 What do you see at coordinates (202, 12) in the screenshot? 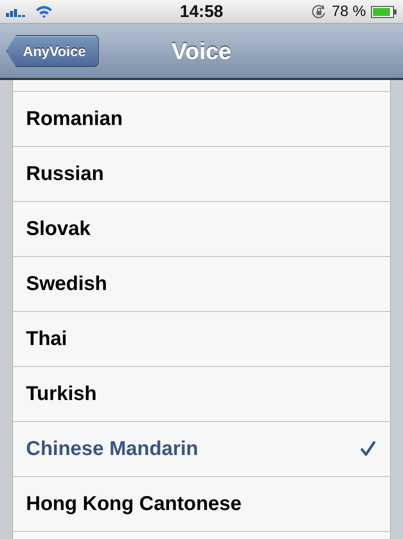
I see `status-time: 14:58` at bounding box center [202, 12].